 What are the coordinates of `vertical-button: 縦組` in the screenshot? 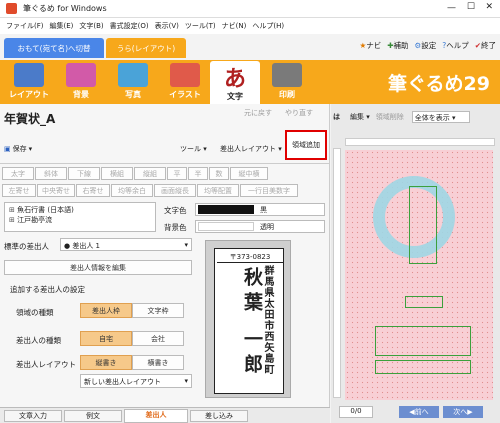 It's located at (150, 173).